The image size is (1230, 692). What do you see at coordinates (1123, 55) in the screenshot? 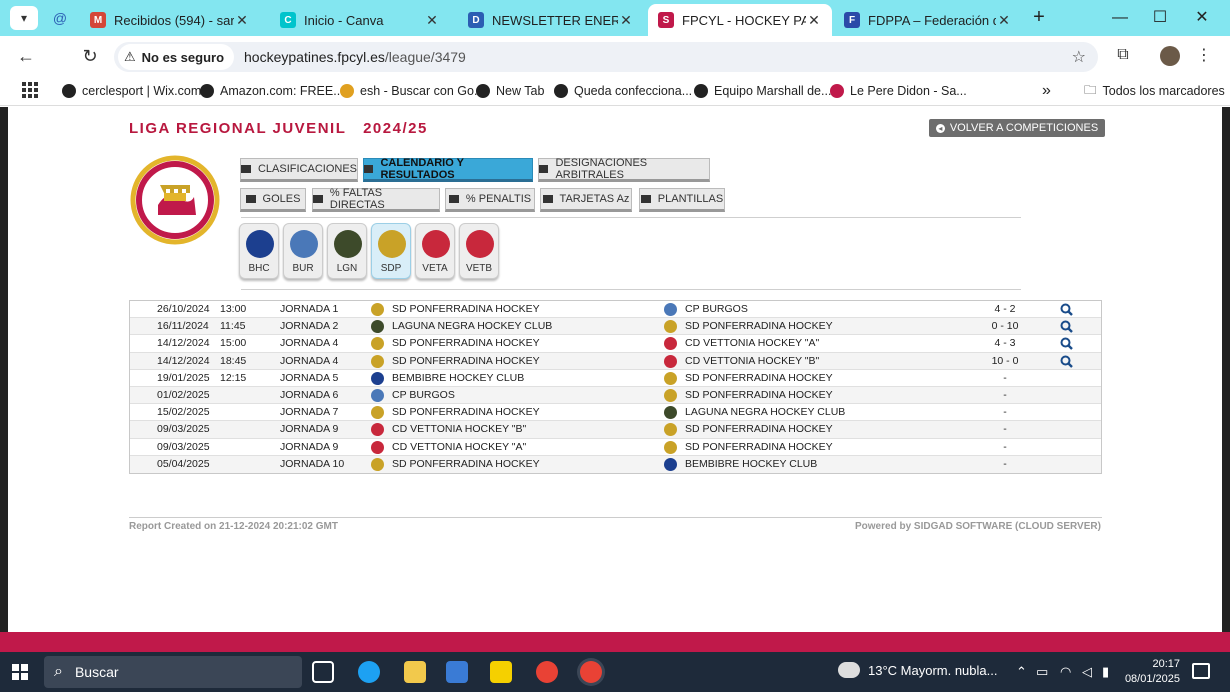
I see `extensions-icon: ⧉` at bounding box center [1123, 55].